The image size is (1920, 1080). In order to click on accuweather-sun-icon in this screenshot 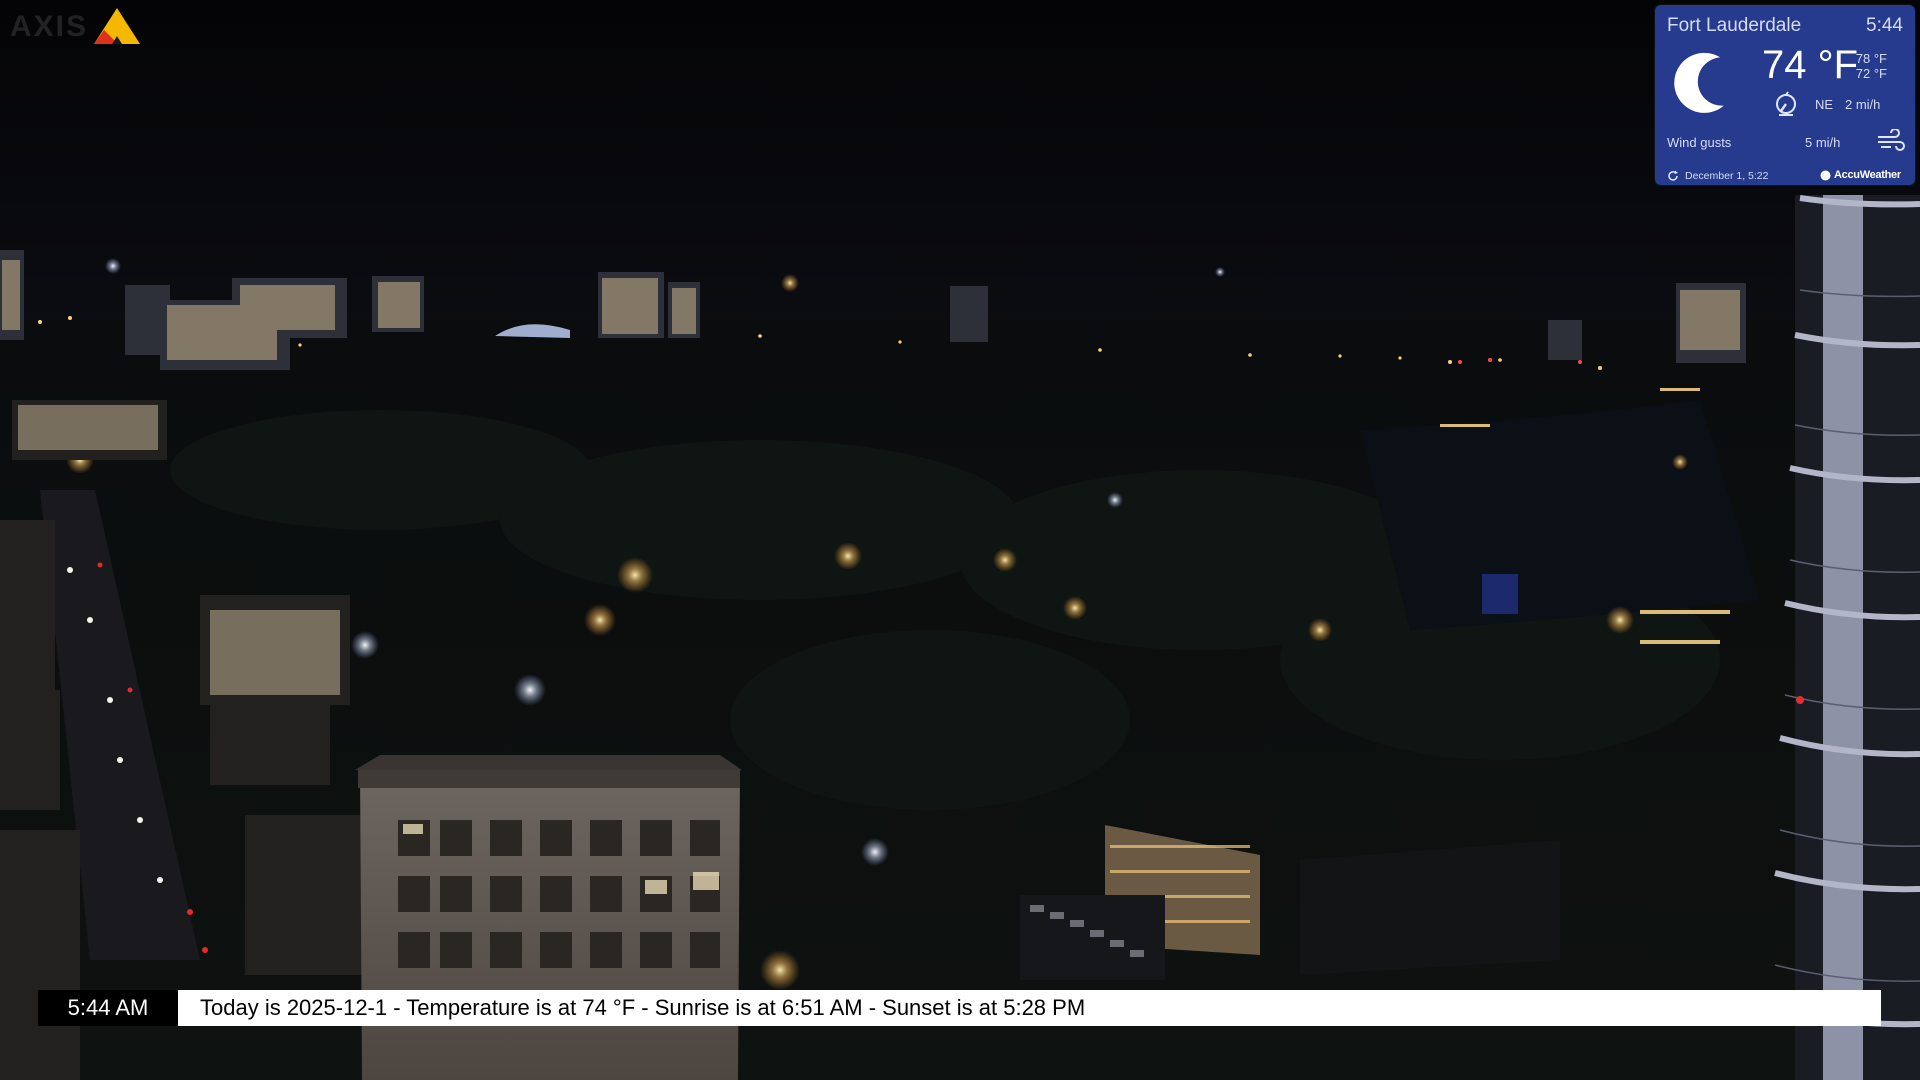, I will do `click(1825, 175)`.